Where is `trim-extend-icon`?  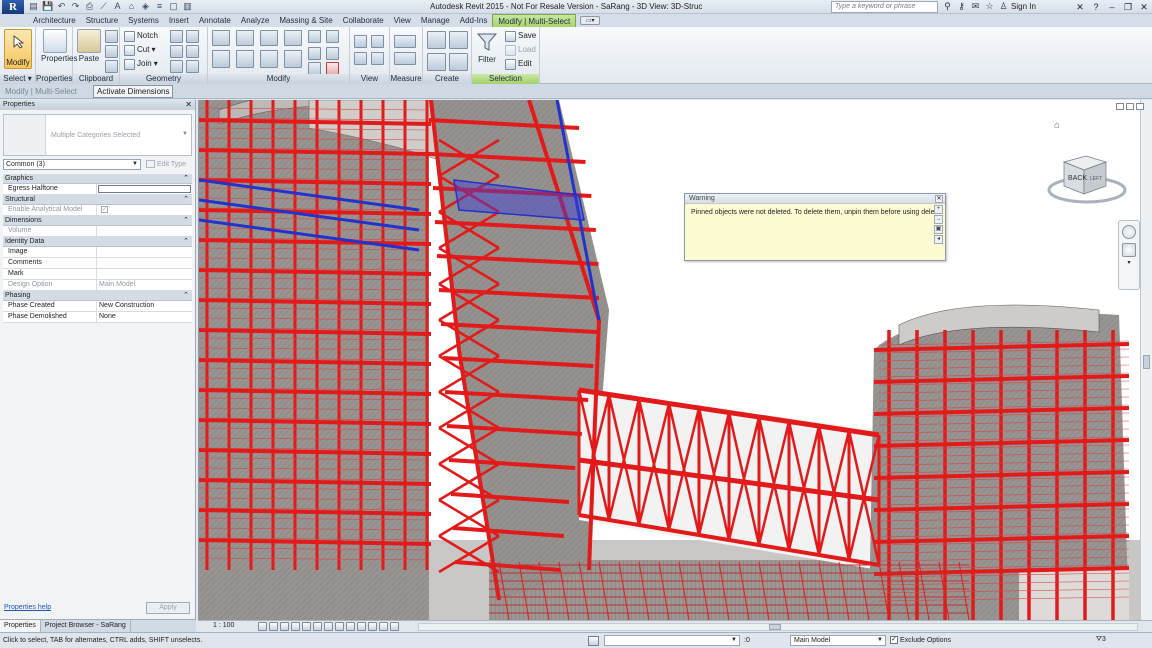
trim-extend-icon is located at coordinates (293, 59).